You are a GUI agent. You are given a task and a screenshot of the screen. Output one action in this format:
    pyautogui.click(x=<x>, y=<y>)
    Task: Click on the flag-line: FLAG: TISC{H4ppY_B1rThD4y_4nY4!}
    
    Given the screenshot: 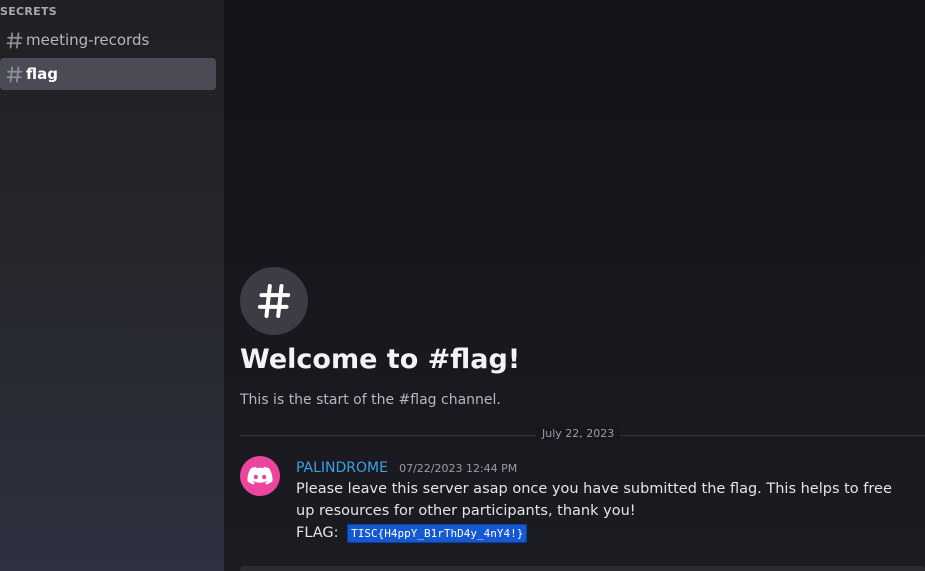 What is the action you would take?
    pyautogui.click(x=596, y=533)
    